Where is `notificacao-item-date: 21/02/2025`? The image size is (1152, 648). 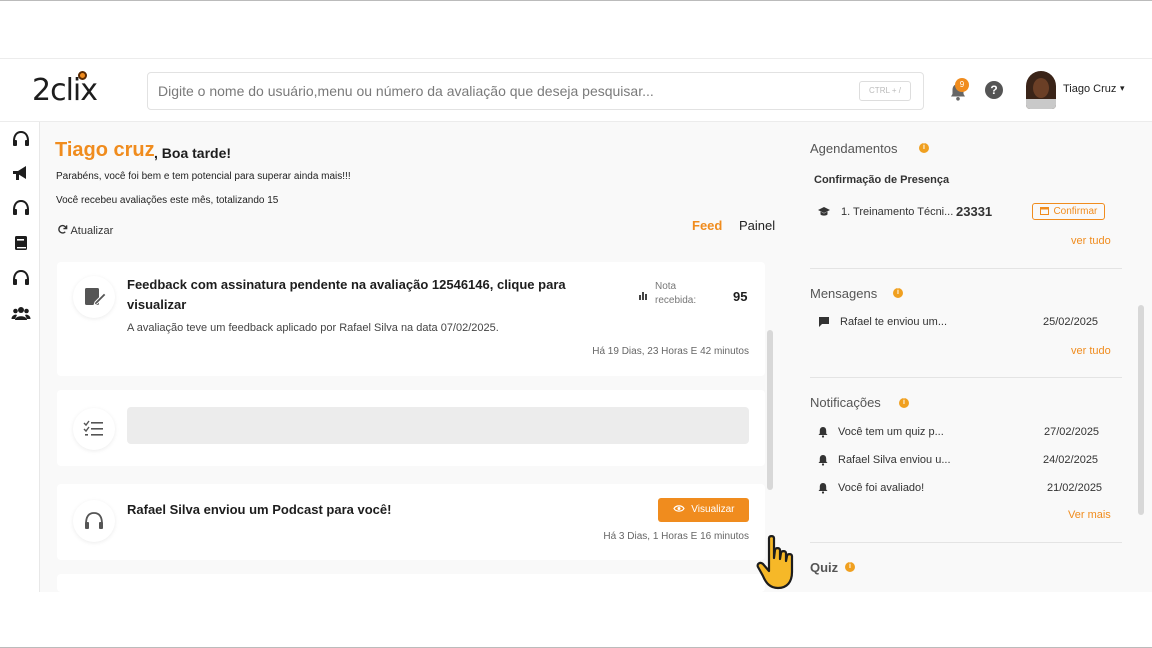
notificacao-item-date: 21/02/2025 is located at coordinates (1075, 488).